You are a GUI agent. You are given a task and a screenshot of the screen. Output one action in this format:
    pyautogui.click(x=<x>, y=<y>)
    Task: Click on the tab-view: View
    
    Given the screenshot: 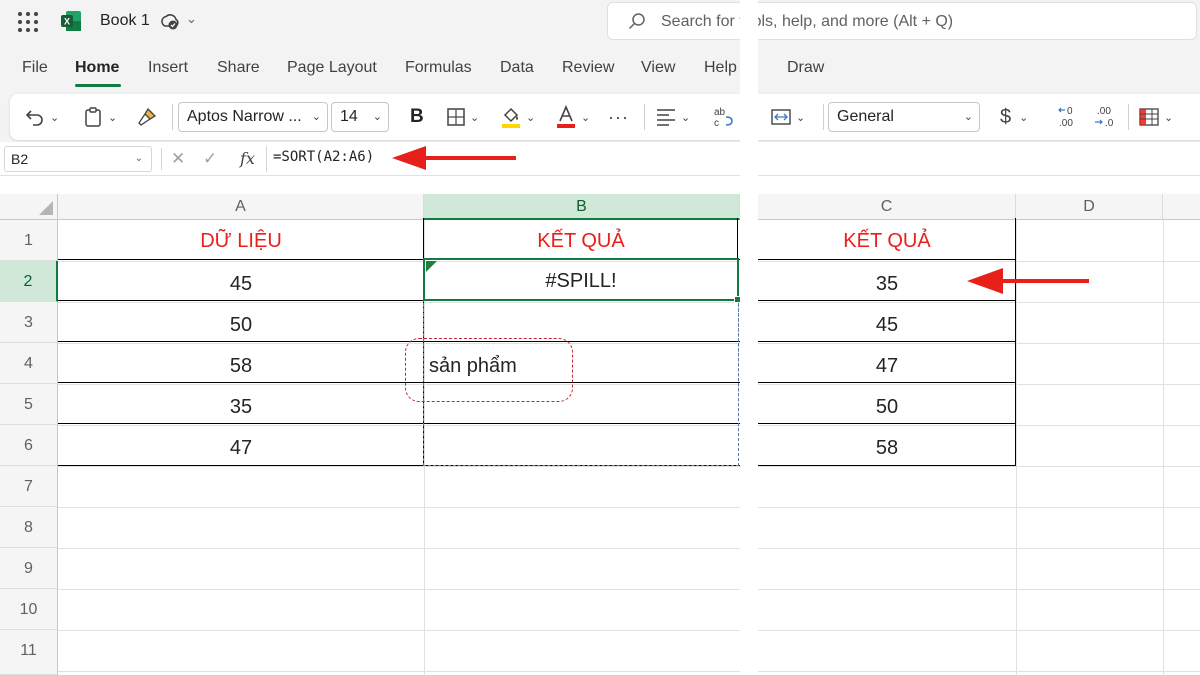 What is the action you would take?
    pyautogui.click(x=658, y=68)
    